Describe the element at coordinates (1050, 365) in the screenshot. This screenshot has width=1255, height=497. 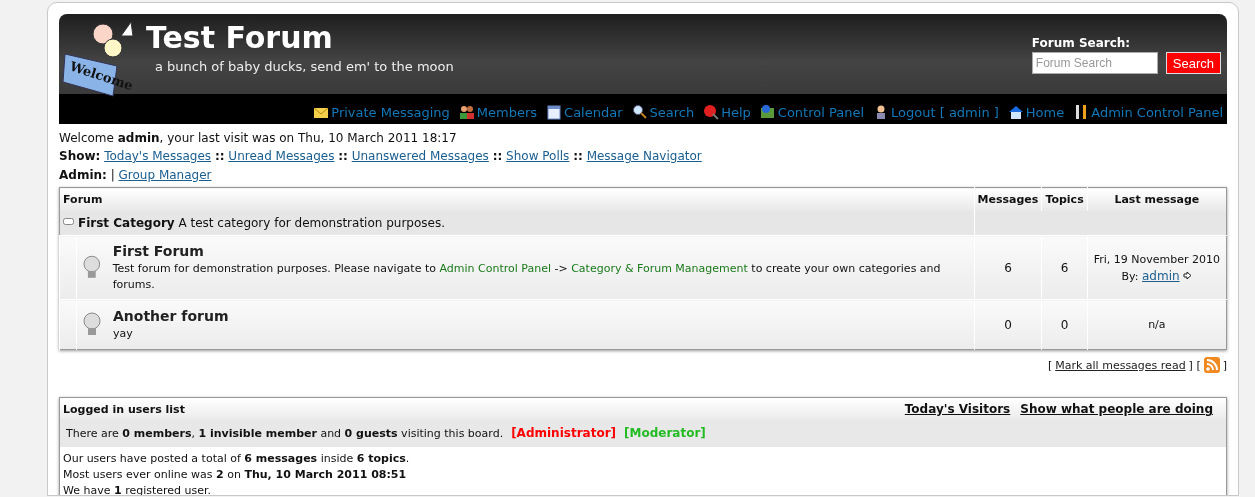
I see `bracket: [` at that location.